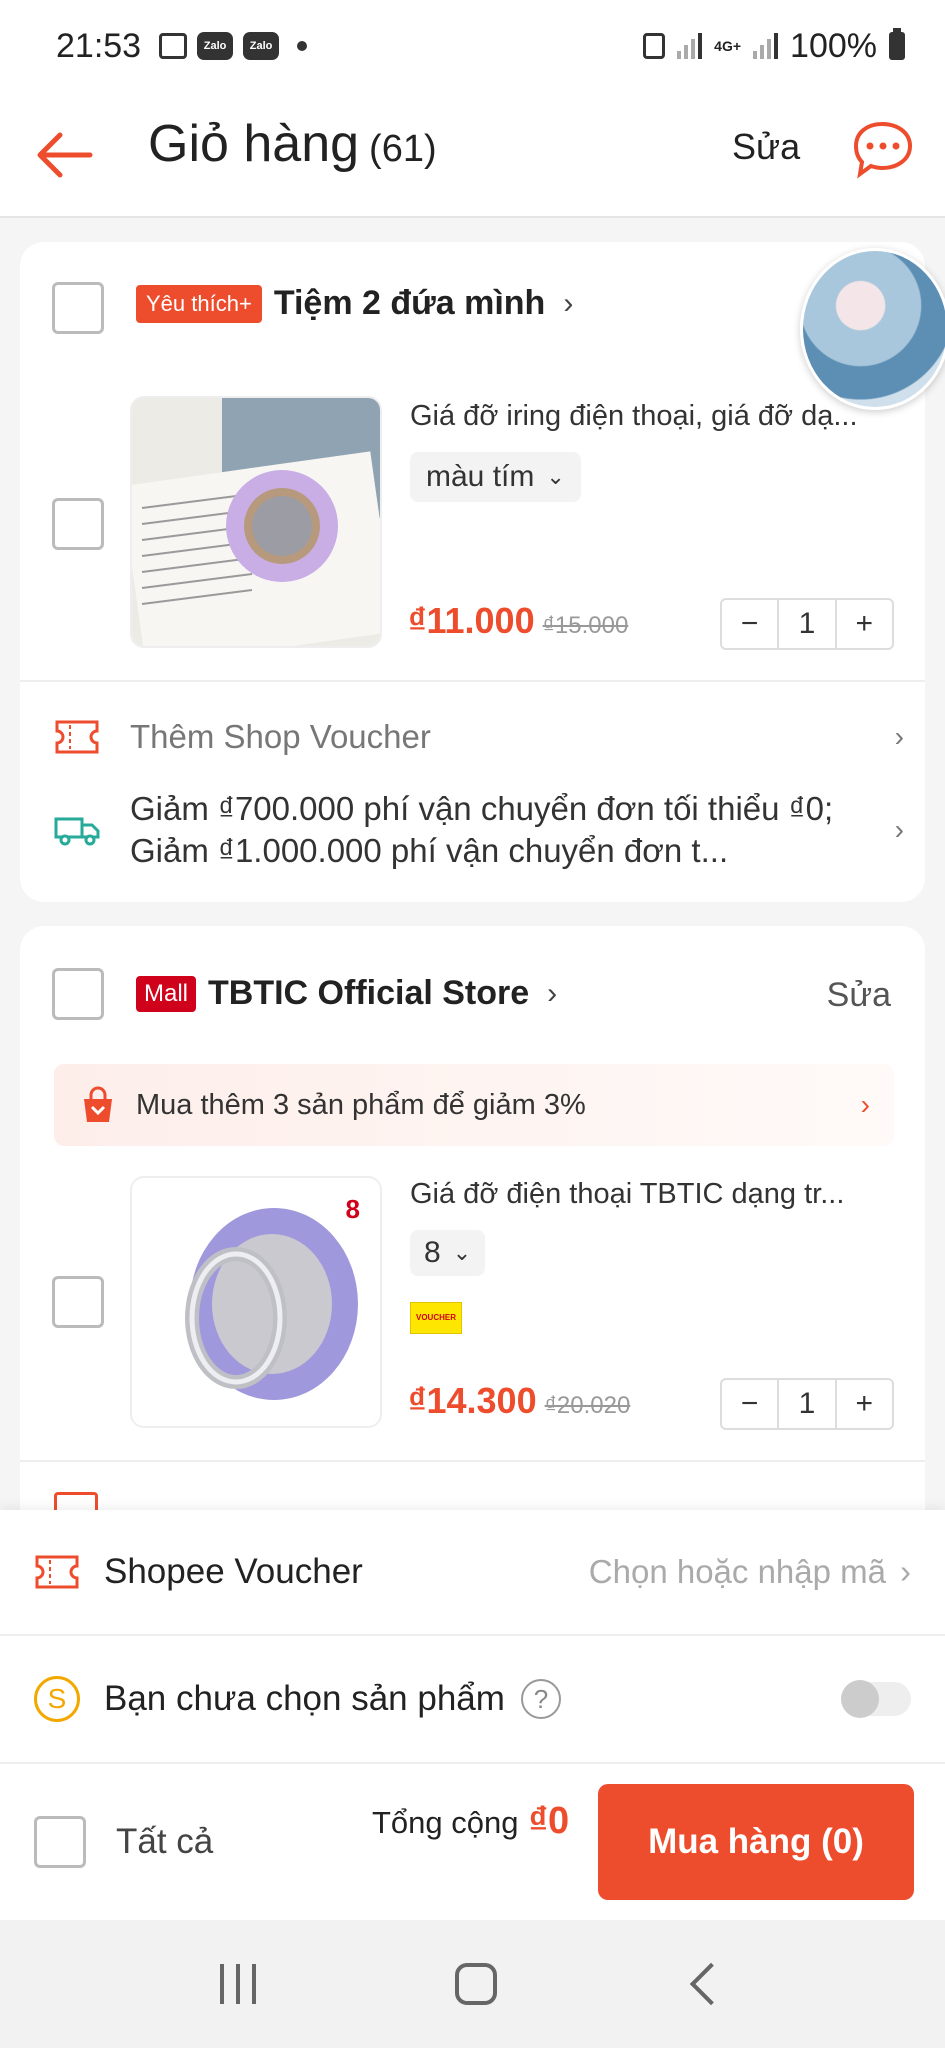 This screenshot has width=945, height=2048. What do you see at coordinates (60, 1842) in the screenshot?
I see `select-all-checkbox` at bounding box center [60, 1842].